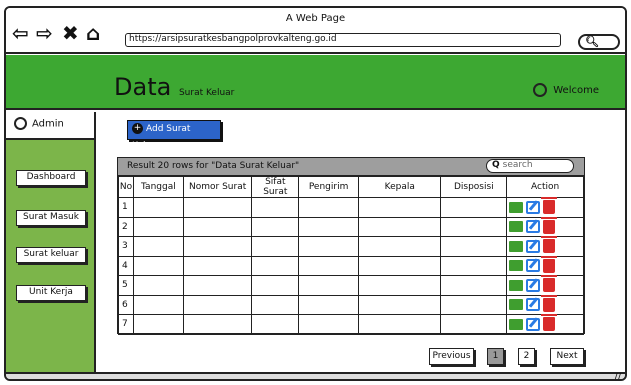  What do you see at coordinates (617, 375) in the screenshot?
I see `resize-grip-icon: //` at bounding box center [617, 375].